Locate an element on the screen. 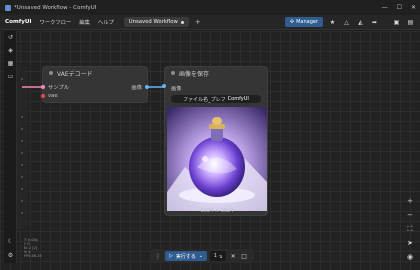 Image resolution: width=420 pixels, height=270 pixels. preview-image is located at coordinates (217, 160).